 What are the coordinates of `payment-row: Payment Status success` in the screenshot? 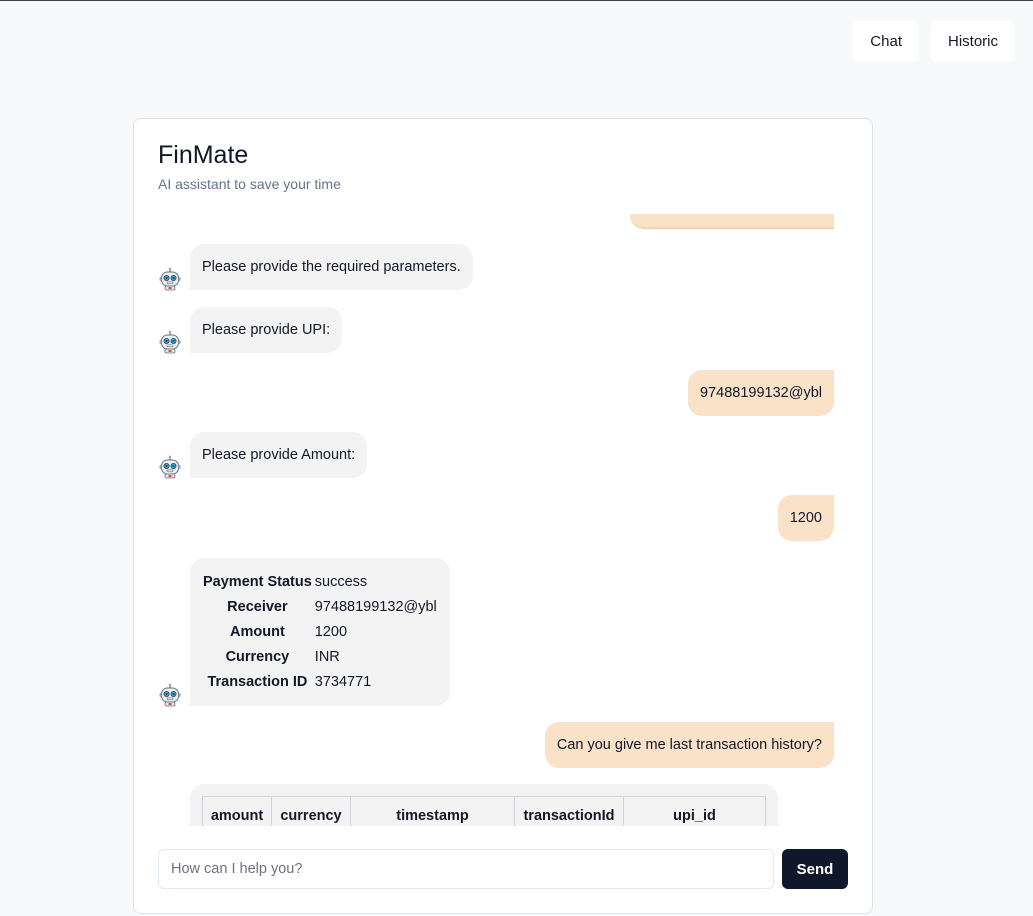 It's located at (320, 582).